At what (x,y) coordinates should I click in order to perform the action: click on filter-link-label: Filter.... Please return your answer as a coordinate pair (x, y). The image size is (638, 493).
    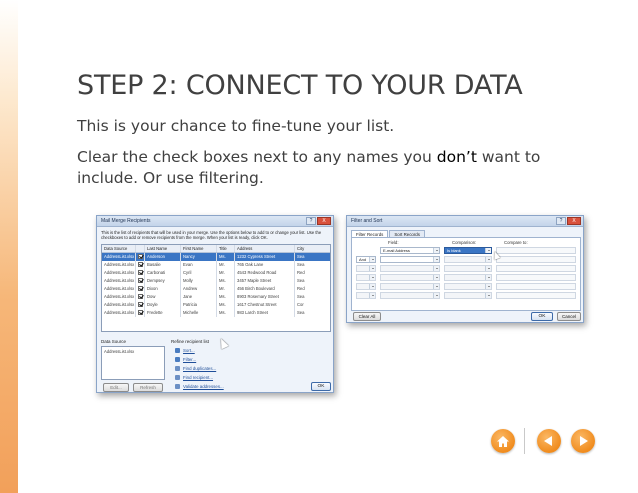
    Looking at the image, I should click on (189, 359).